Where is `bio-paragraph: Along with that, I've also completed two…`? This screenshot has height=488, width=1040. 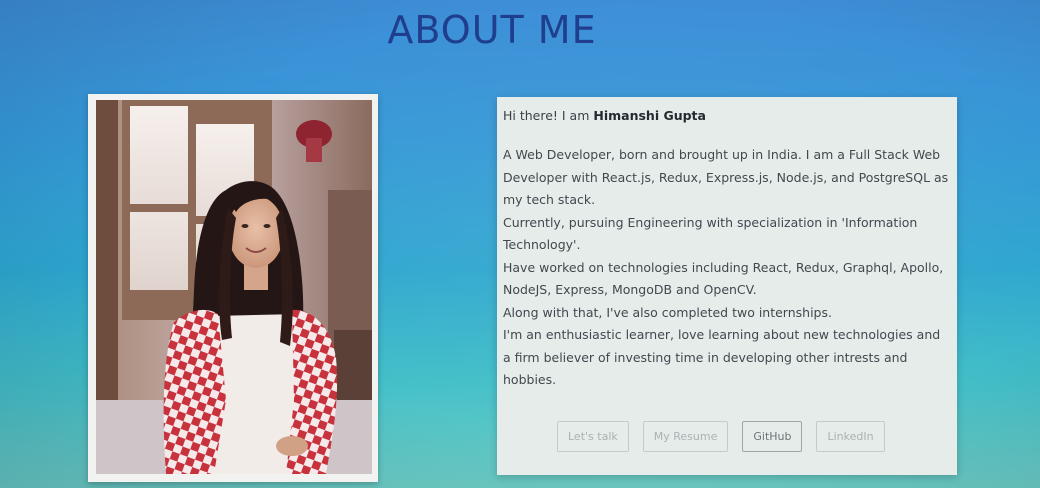
bio-paragraph: Along with that, I've also completed two… is located at coordinates (667, 312).